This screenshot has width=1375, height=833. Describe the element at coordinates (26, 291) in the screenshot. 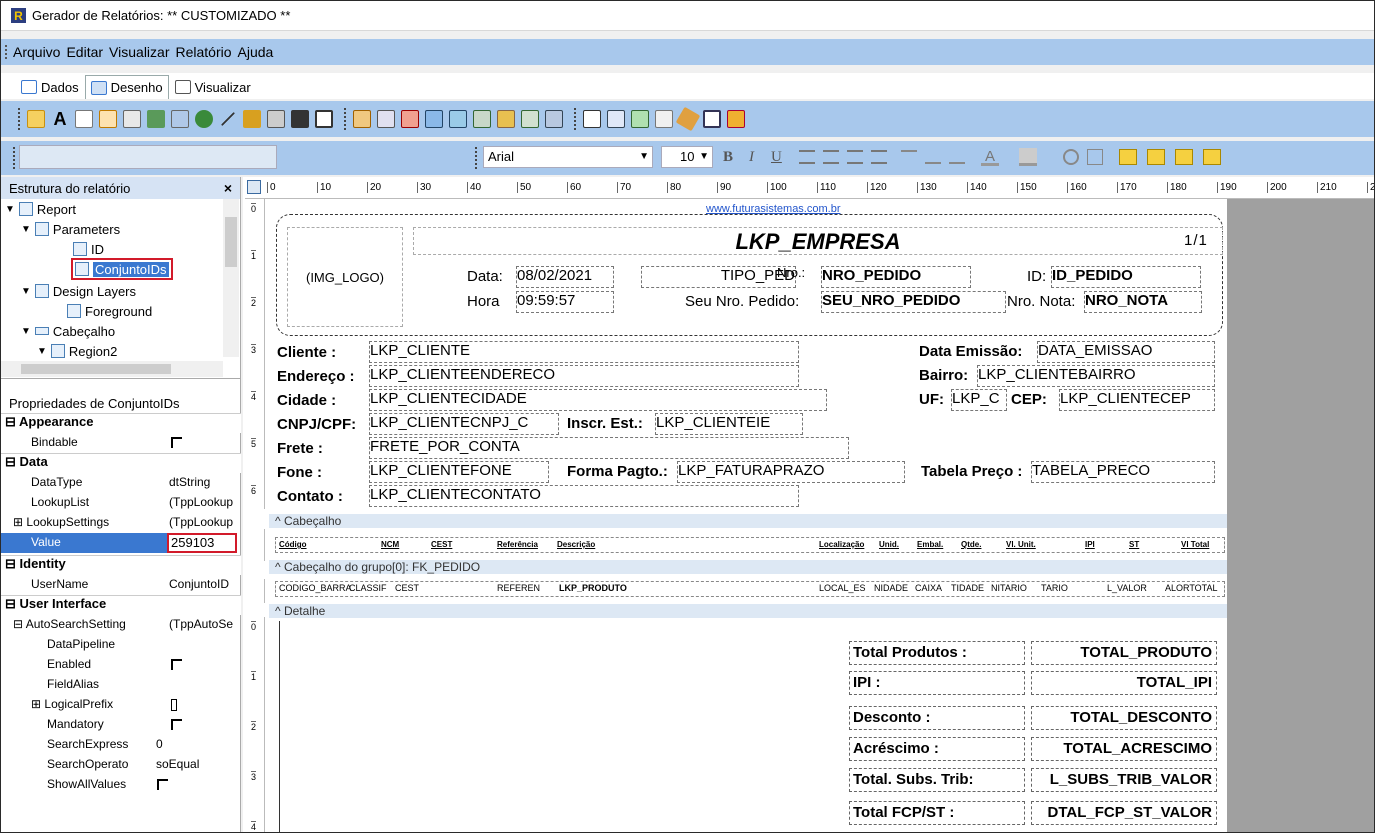

I see `expand-icon-3: ▼` at that location.